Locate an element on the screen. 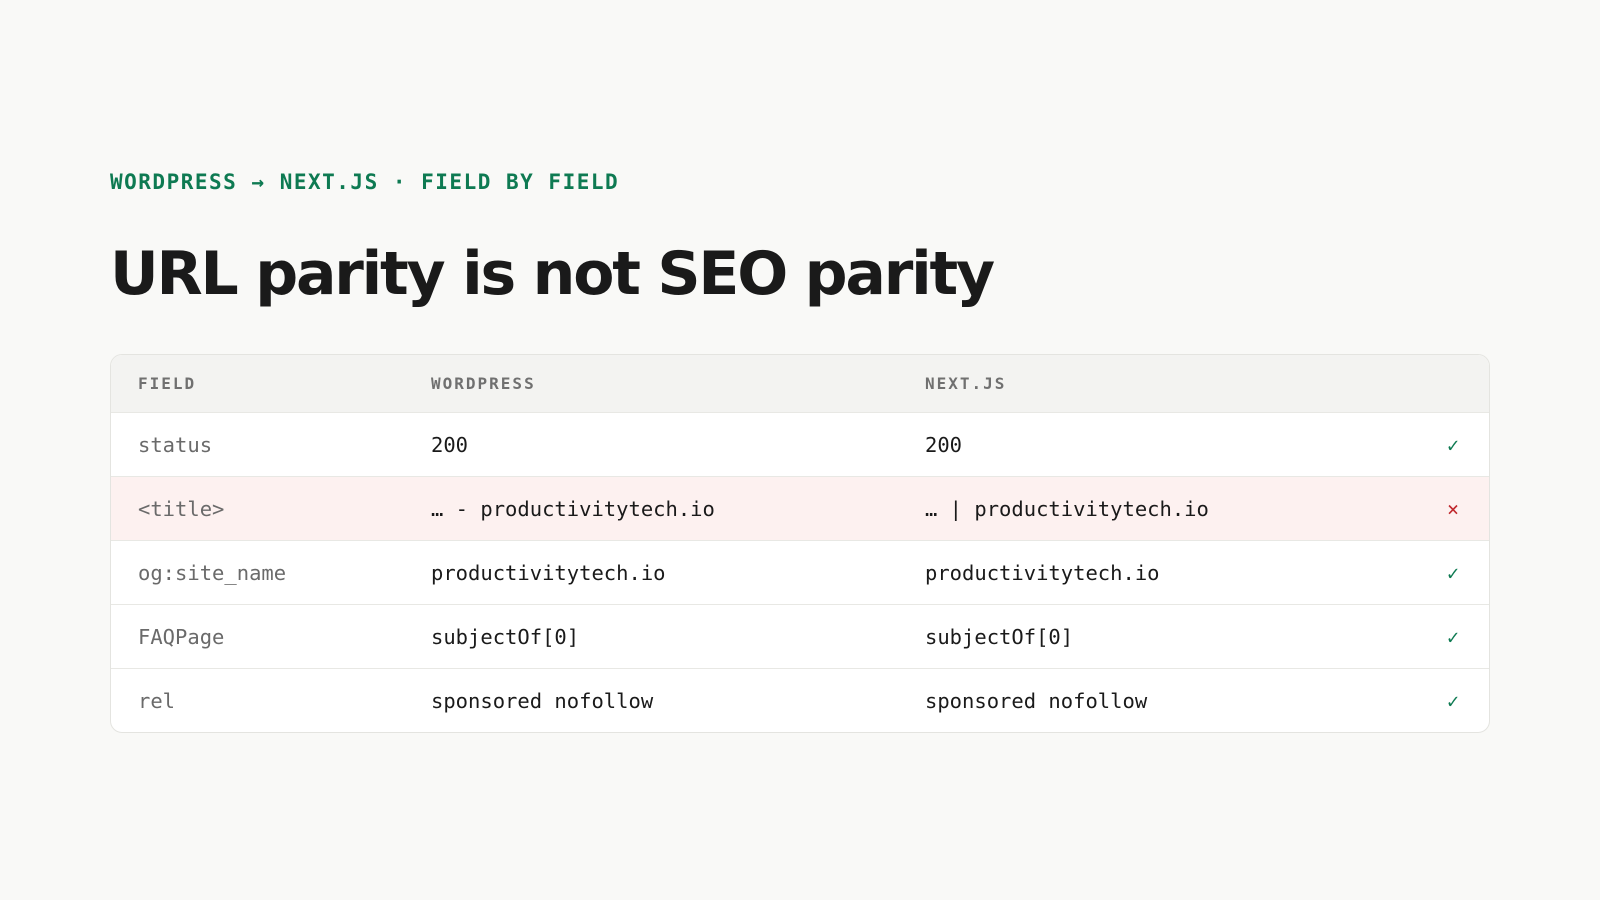  row-field: FAQPage is located at coordinates (181, 636).